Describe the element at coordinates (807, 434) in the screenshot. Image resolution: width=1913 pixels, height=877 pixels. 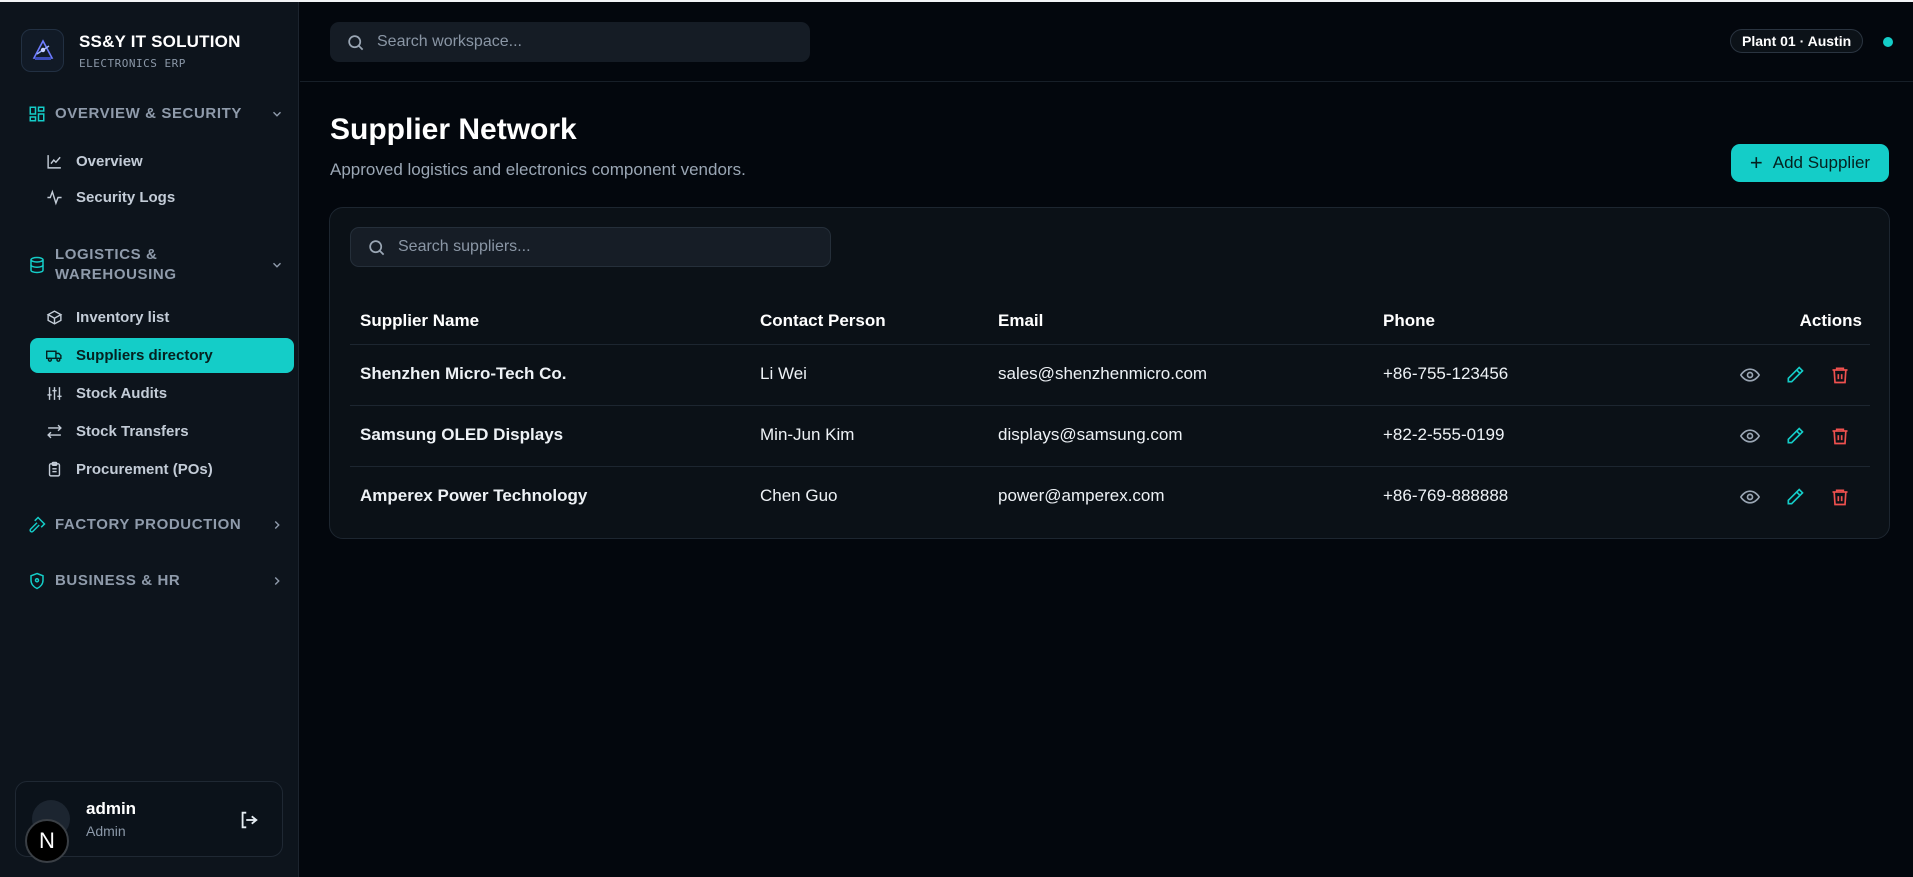
I see `contact-person: Min-Jun Kim` at that location.